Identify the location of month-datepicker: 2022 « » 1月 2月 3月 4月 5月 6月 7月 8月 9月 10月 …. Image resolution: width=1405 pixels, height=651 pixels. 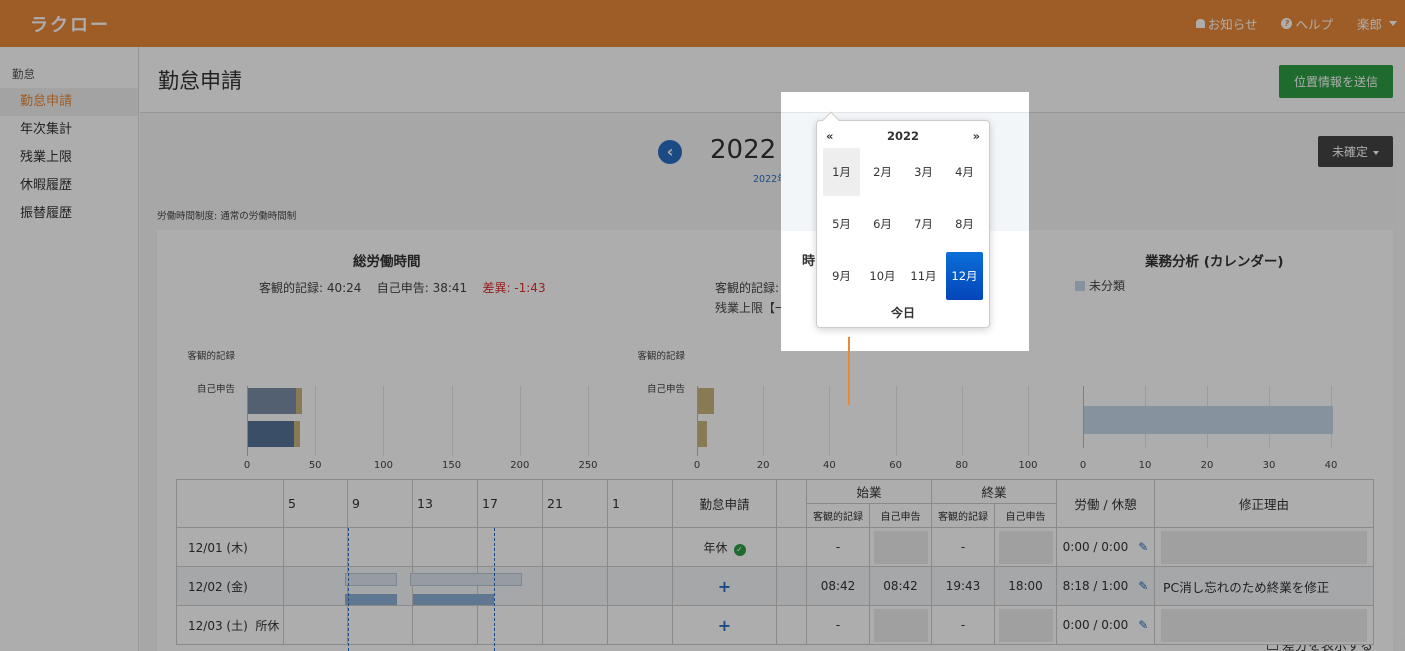
(903, 219).